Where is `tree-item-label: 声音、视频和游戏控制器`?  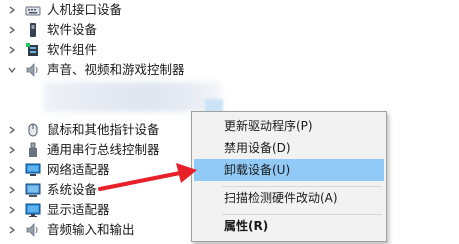 tree-item-label: 声音、视频和游戏控制器 is located at coordinates (116, 69).